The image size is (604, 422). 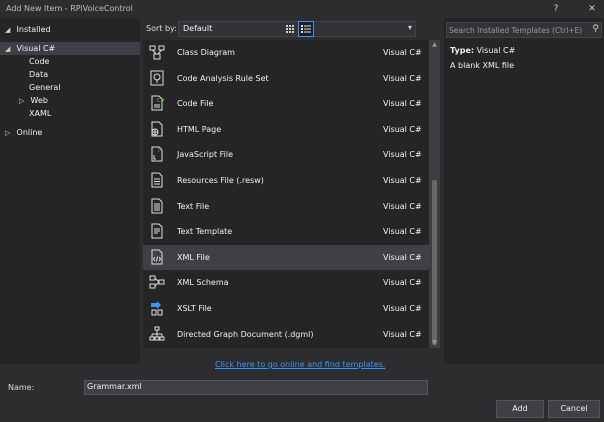 What do you see at coordinates (40, 113) in the screenshot?
I see `tree-item-xaml: XAML` at bounding box center [40, 113].